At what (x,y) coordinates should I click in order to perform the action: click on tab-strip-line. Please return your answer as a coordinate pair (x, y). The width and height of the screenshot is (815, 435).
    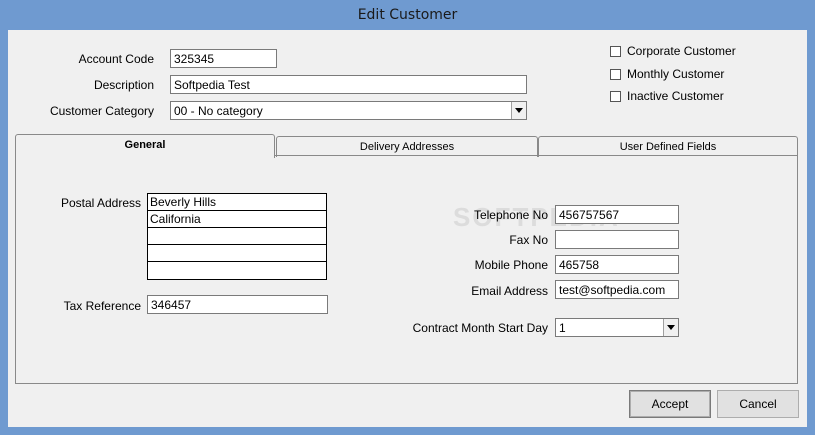
    Looking at the image, I should click on (536, 155).